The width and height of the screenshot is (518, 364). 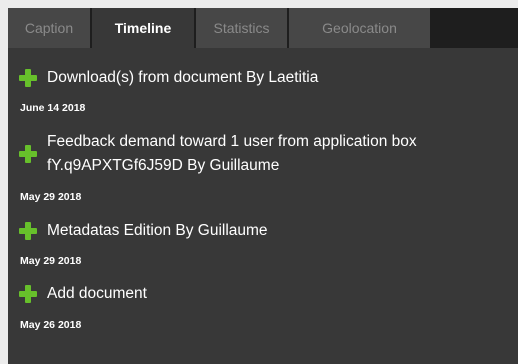 What do you see at coordinates (241, 28) in the screenshot?
I see `tab-statistics: Statistics` at bounding box center [241, 28].